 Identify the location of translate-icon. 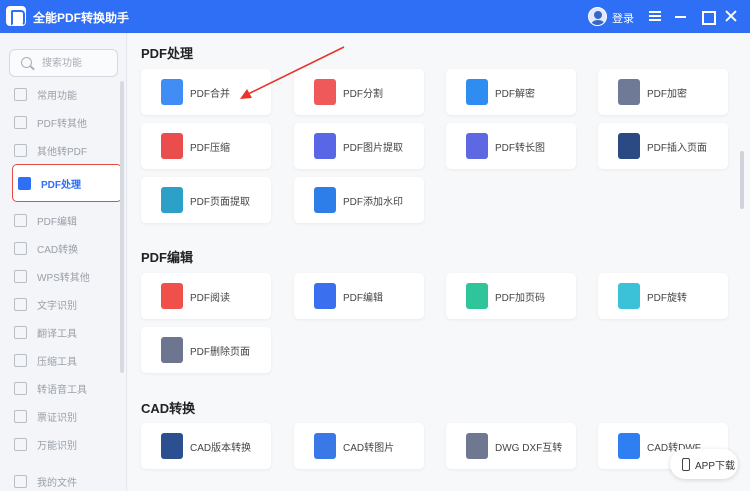
(20, 332).